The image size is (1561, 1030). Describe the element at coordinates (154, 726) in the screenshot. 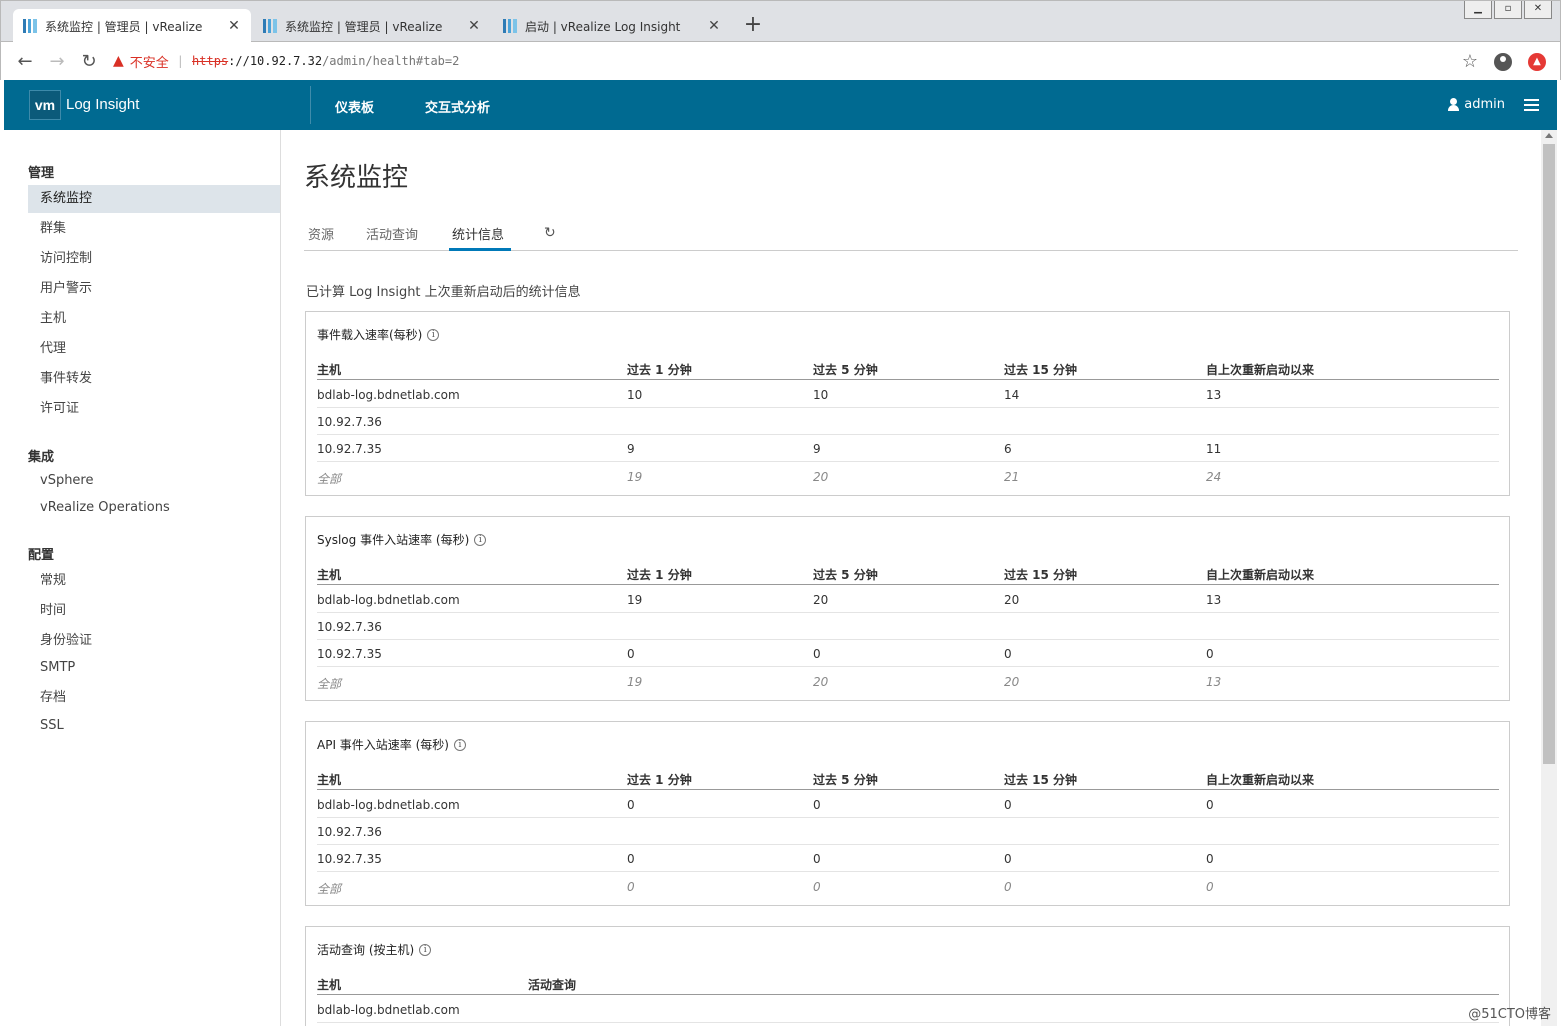

I see `sidebar-item-ssl: SSL` at that location.